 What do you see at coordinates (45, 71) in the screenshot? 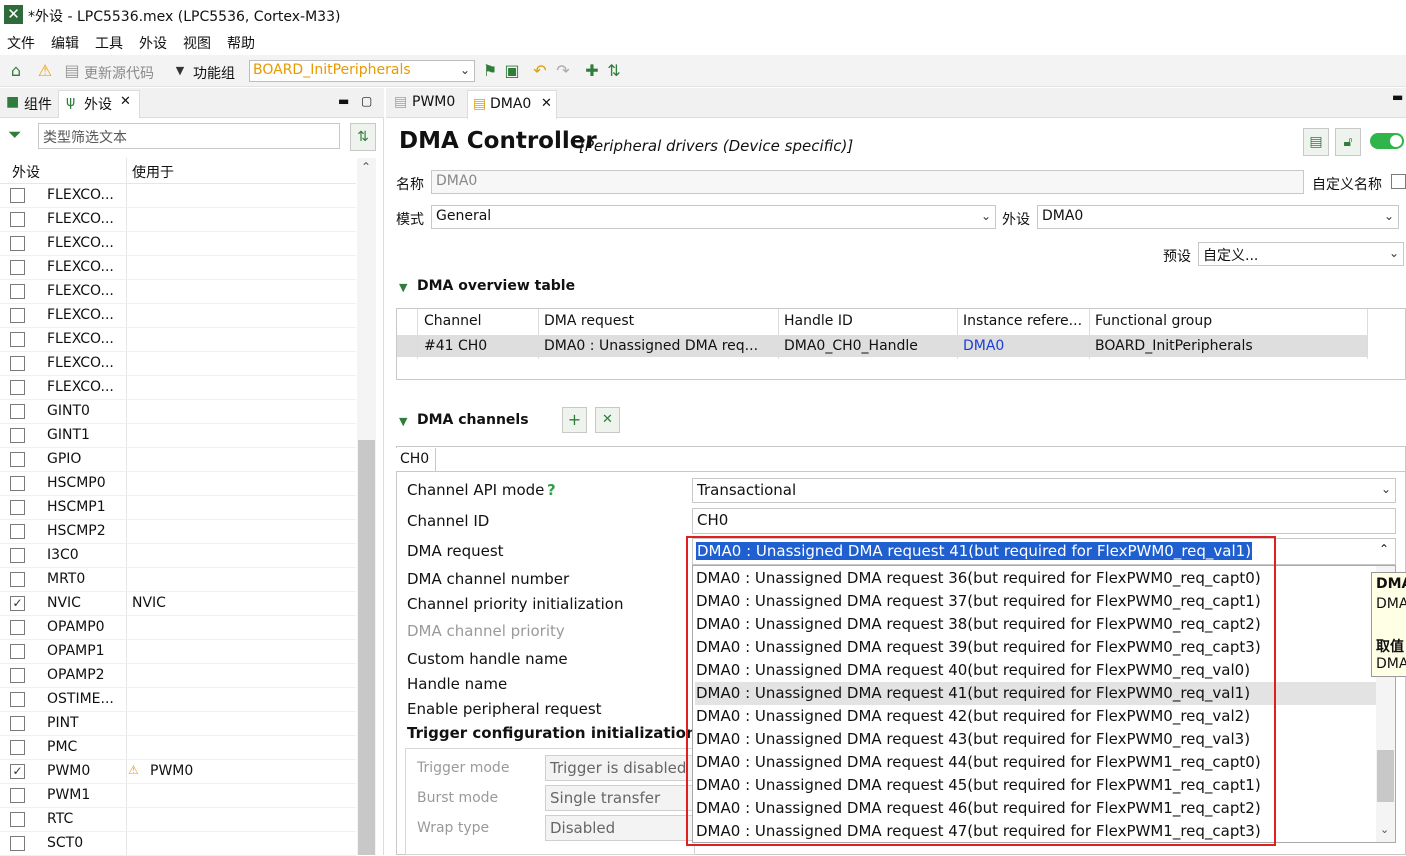
I see `warning-icon: ⚠` at bounding box center [45, 71].